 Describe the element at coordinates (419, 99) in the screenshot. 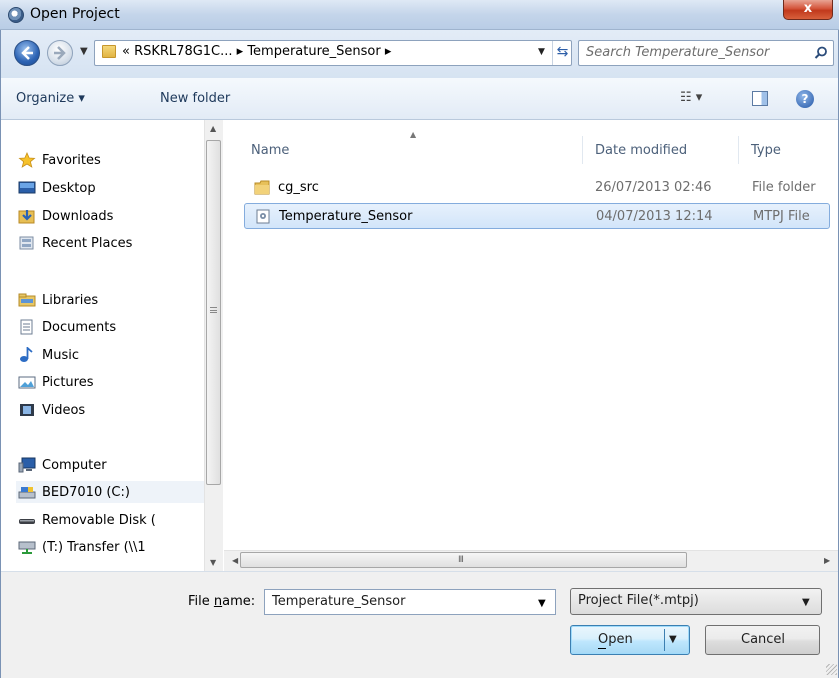

I see `command-bar` at that location.